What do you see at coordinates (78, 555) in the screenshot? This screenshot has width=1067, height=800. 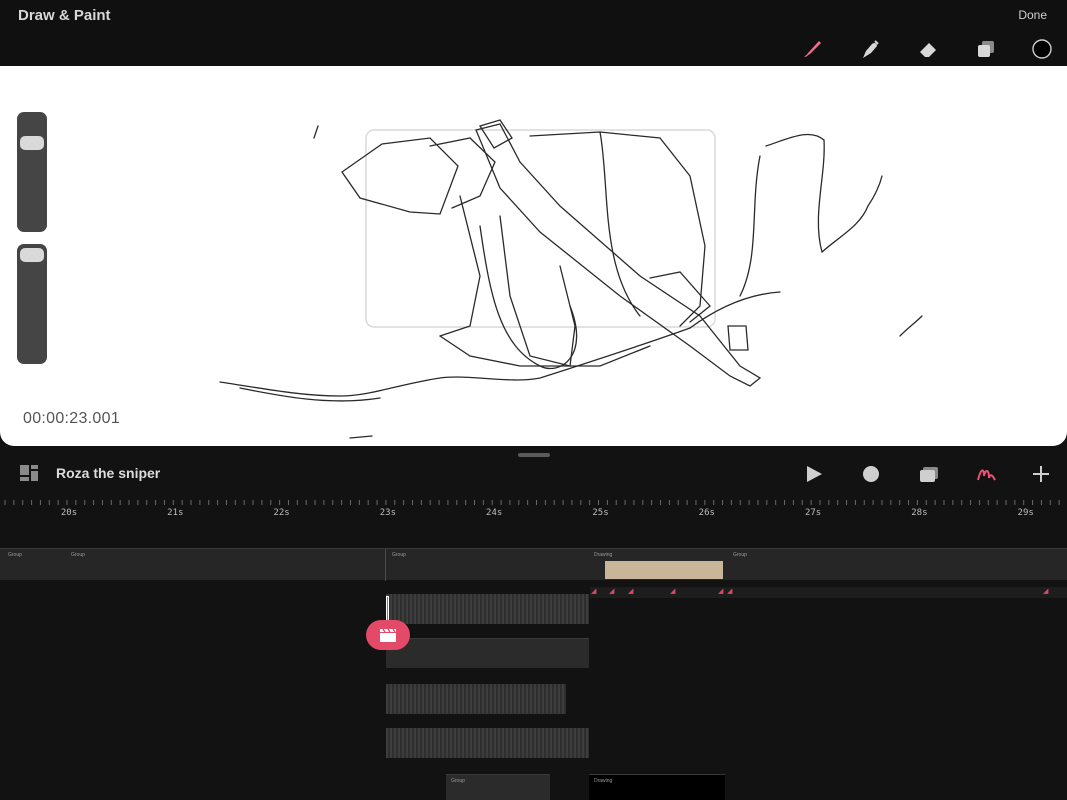 I see `clip-label-group-b: Group` at bounding box center [78, 555].